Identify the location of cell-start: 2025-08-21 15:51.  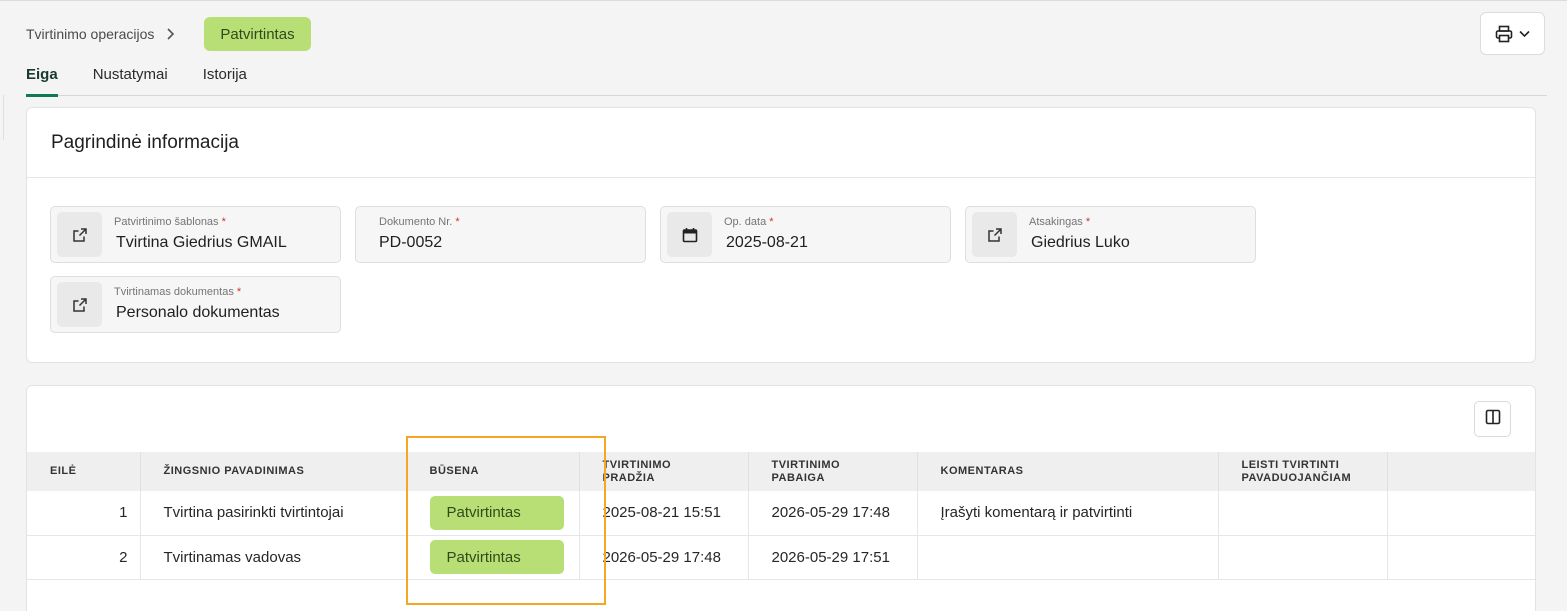
(664, 513).